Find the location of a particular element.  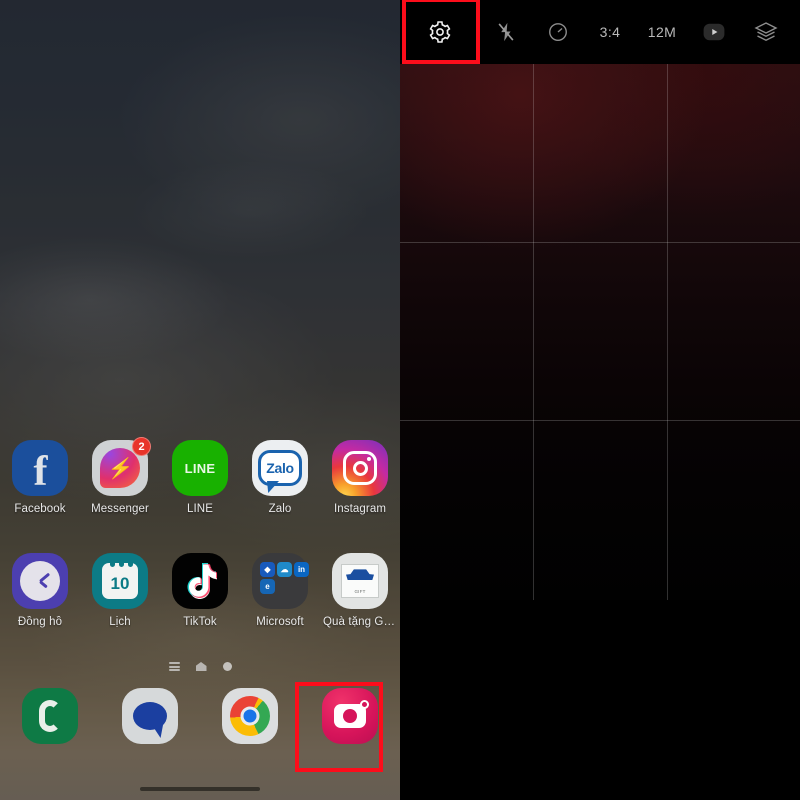

zalo-bubble-tail is located at coordinates (273, 487).